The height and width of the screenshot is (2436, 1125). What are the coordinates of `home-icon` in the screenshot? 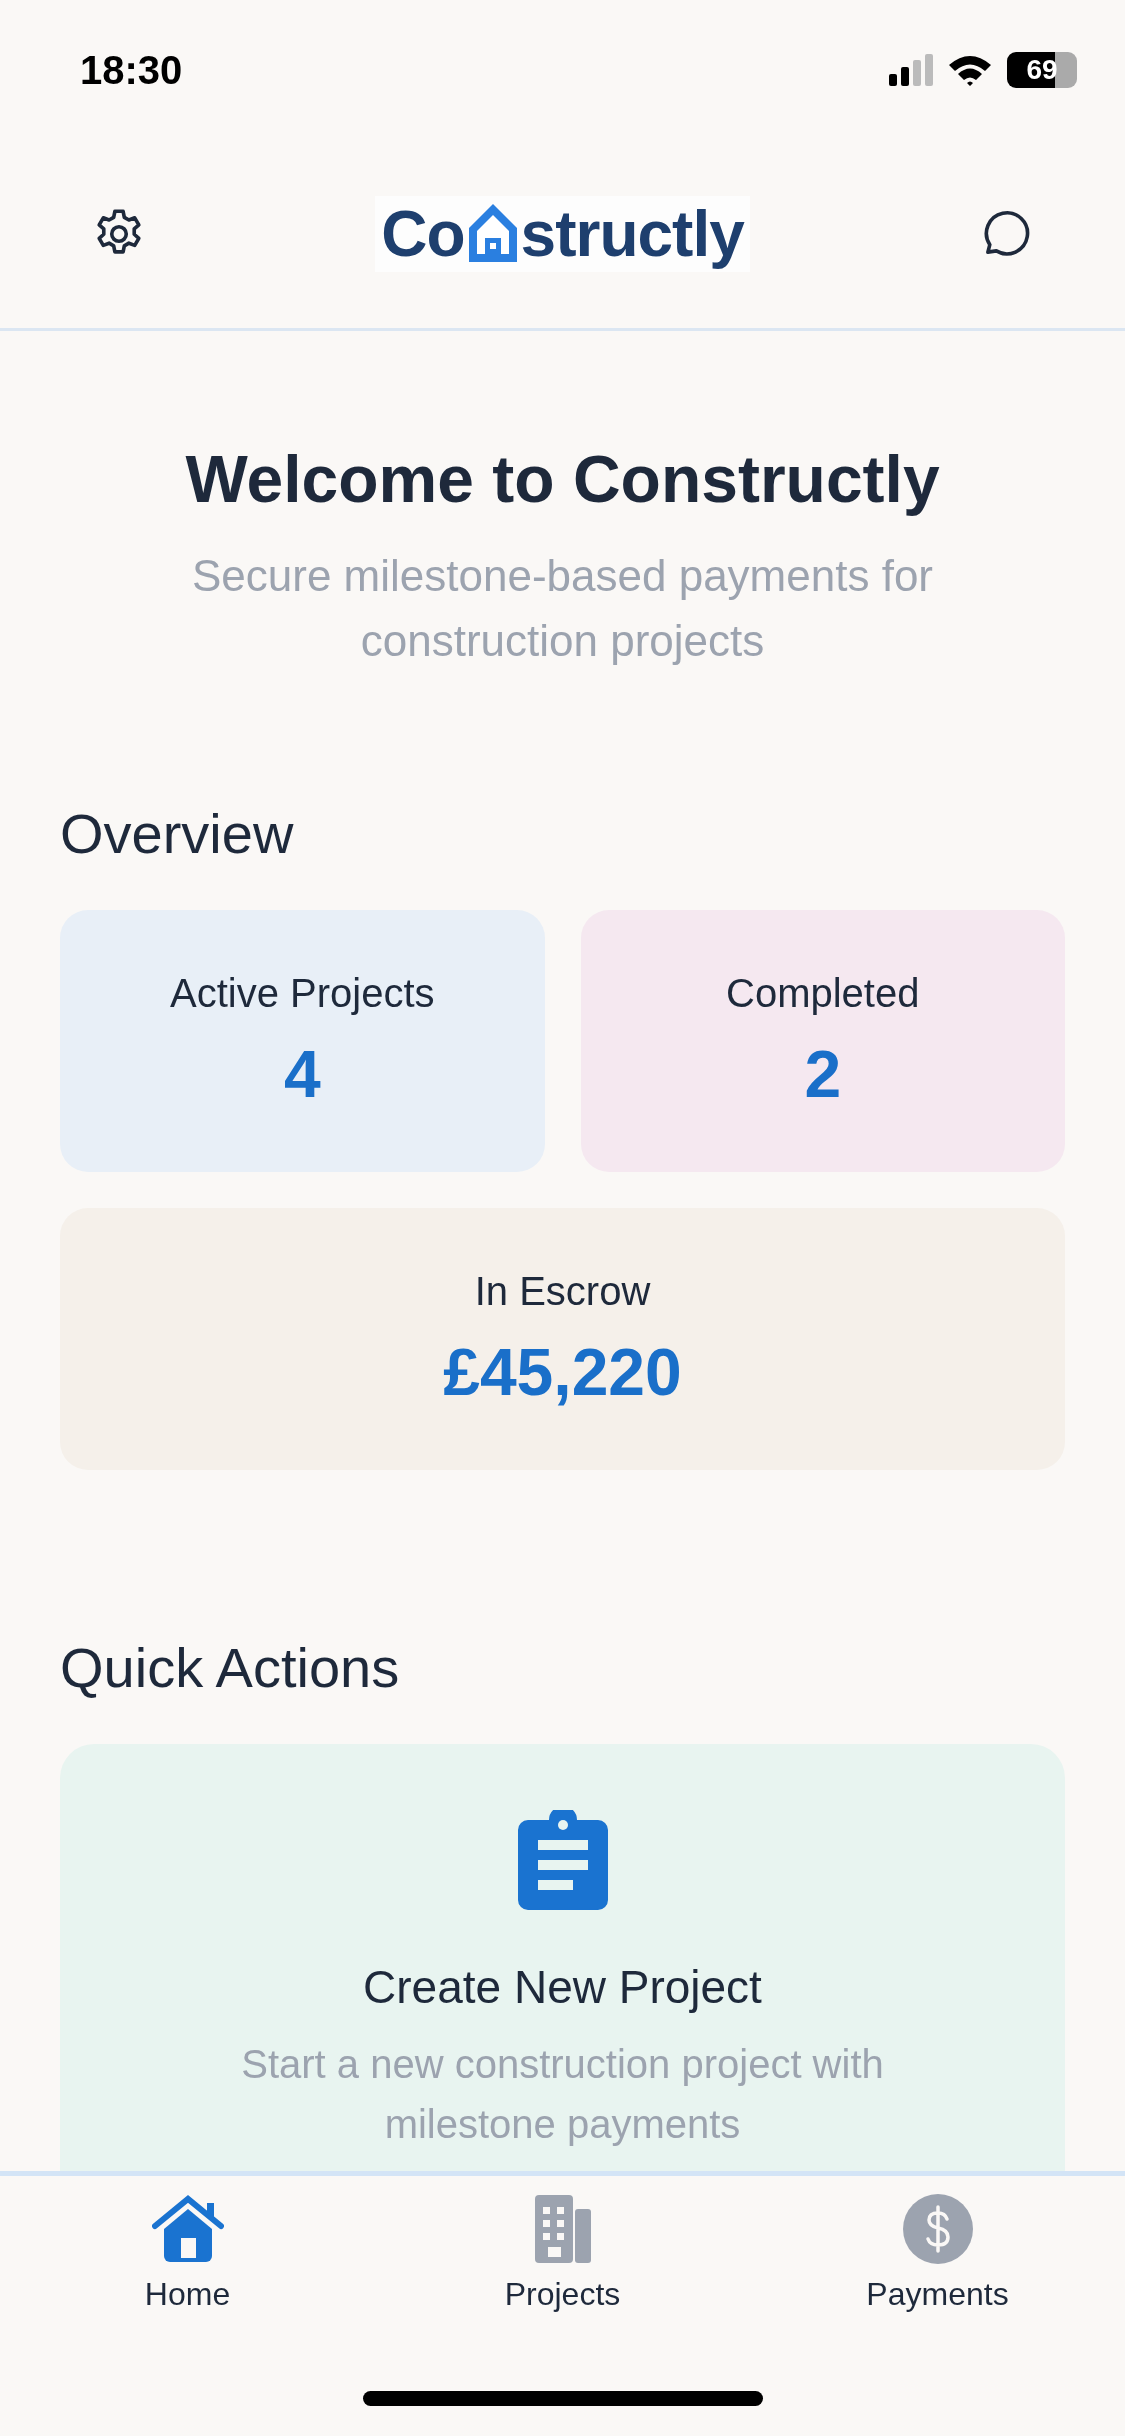 It's located at (187, 2229).